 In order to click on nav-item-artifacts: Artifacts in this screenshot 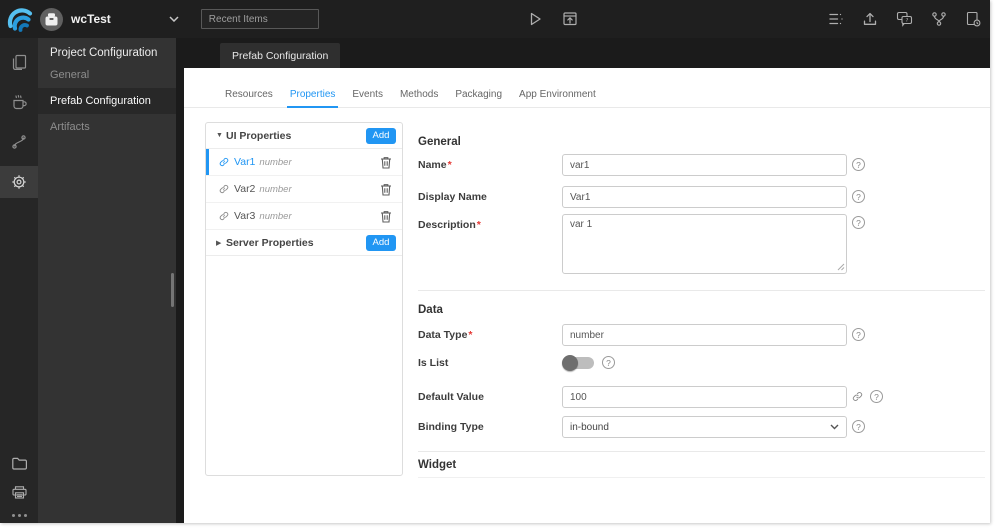, I will do `click(107, 127)`.